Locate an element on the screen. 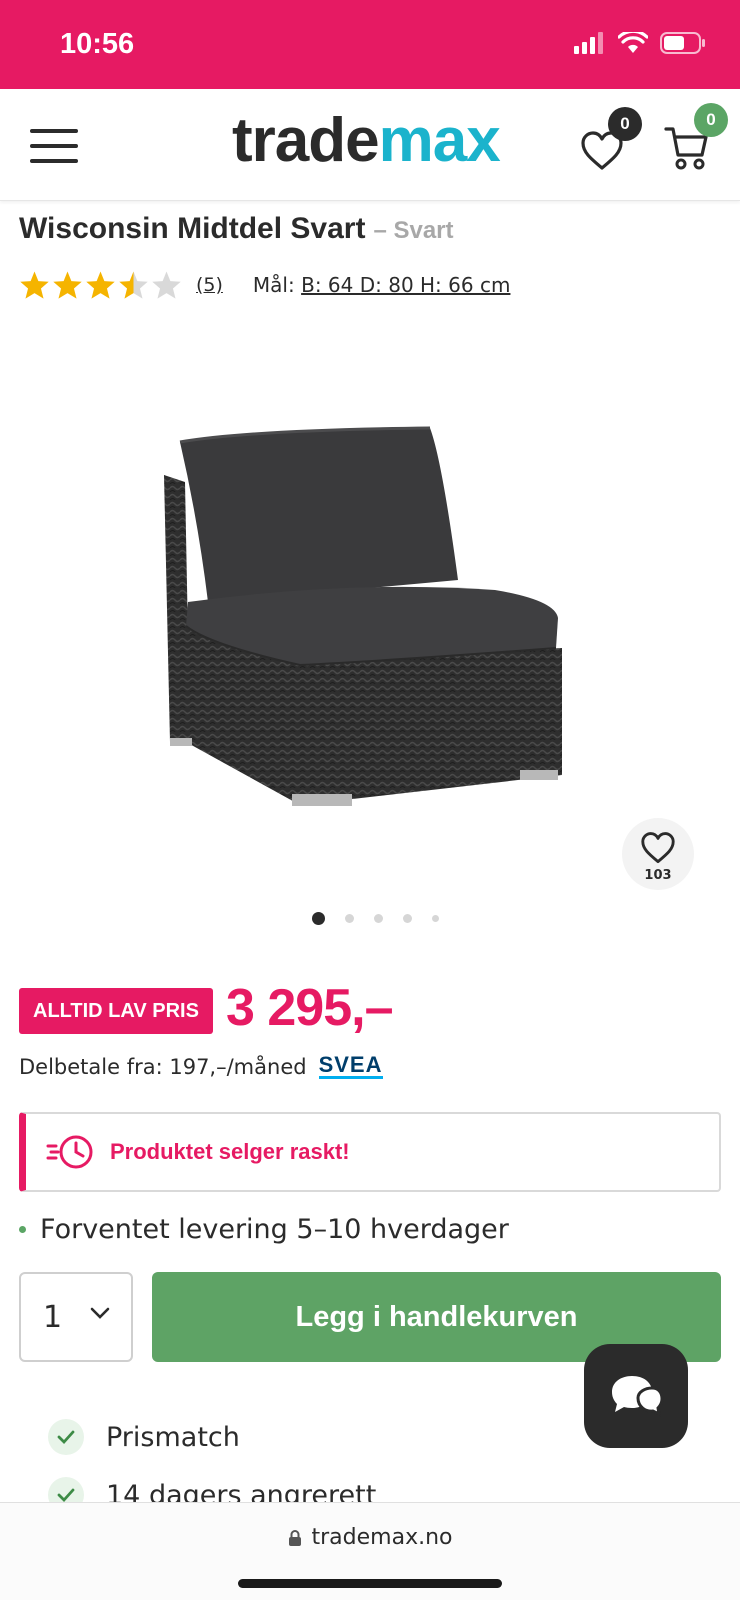 Image resolution: width=740 pixels, height=1600 pixels. product-variant: – Svart is located at coordinates (413, 230).